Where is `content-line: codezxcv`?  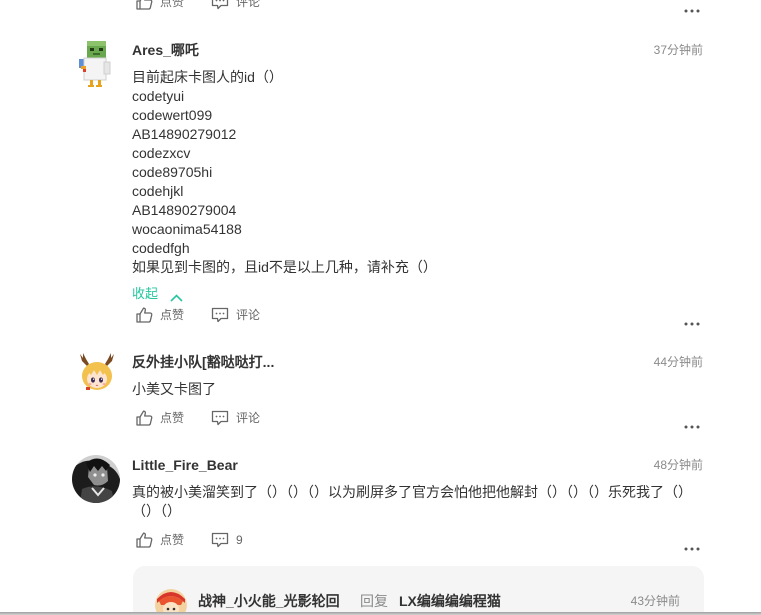 content-line: codezxcv is located at coordinates (161, 153).